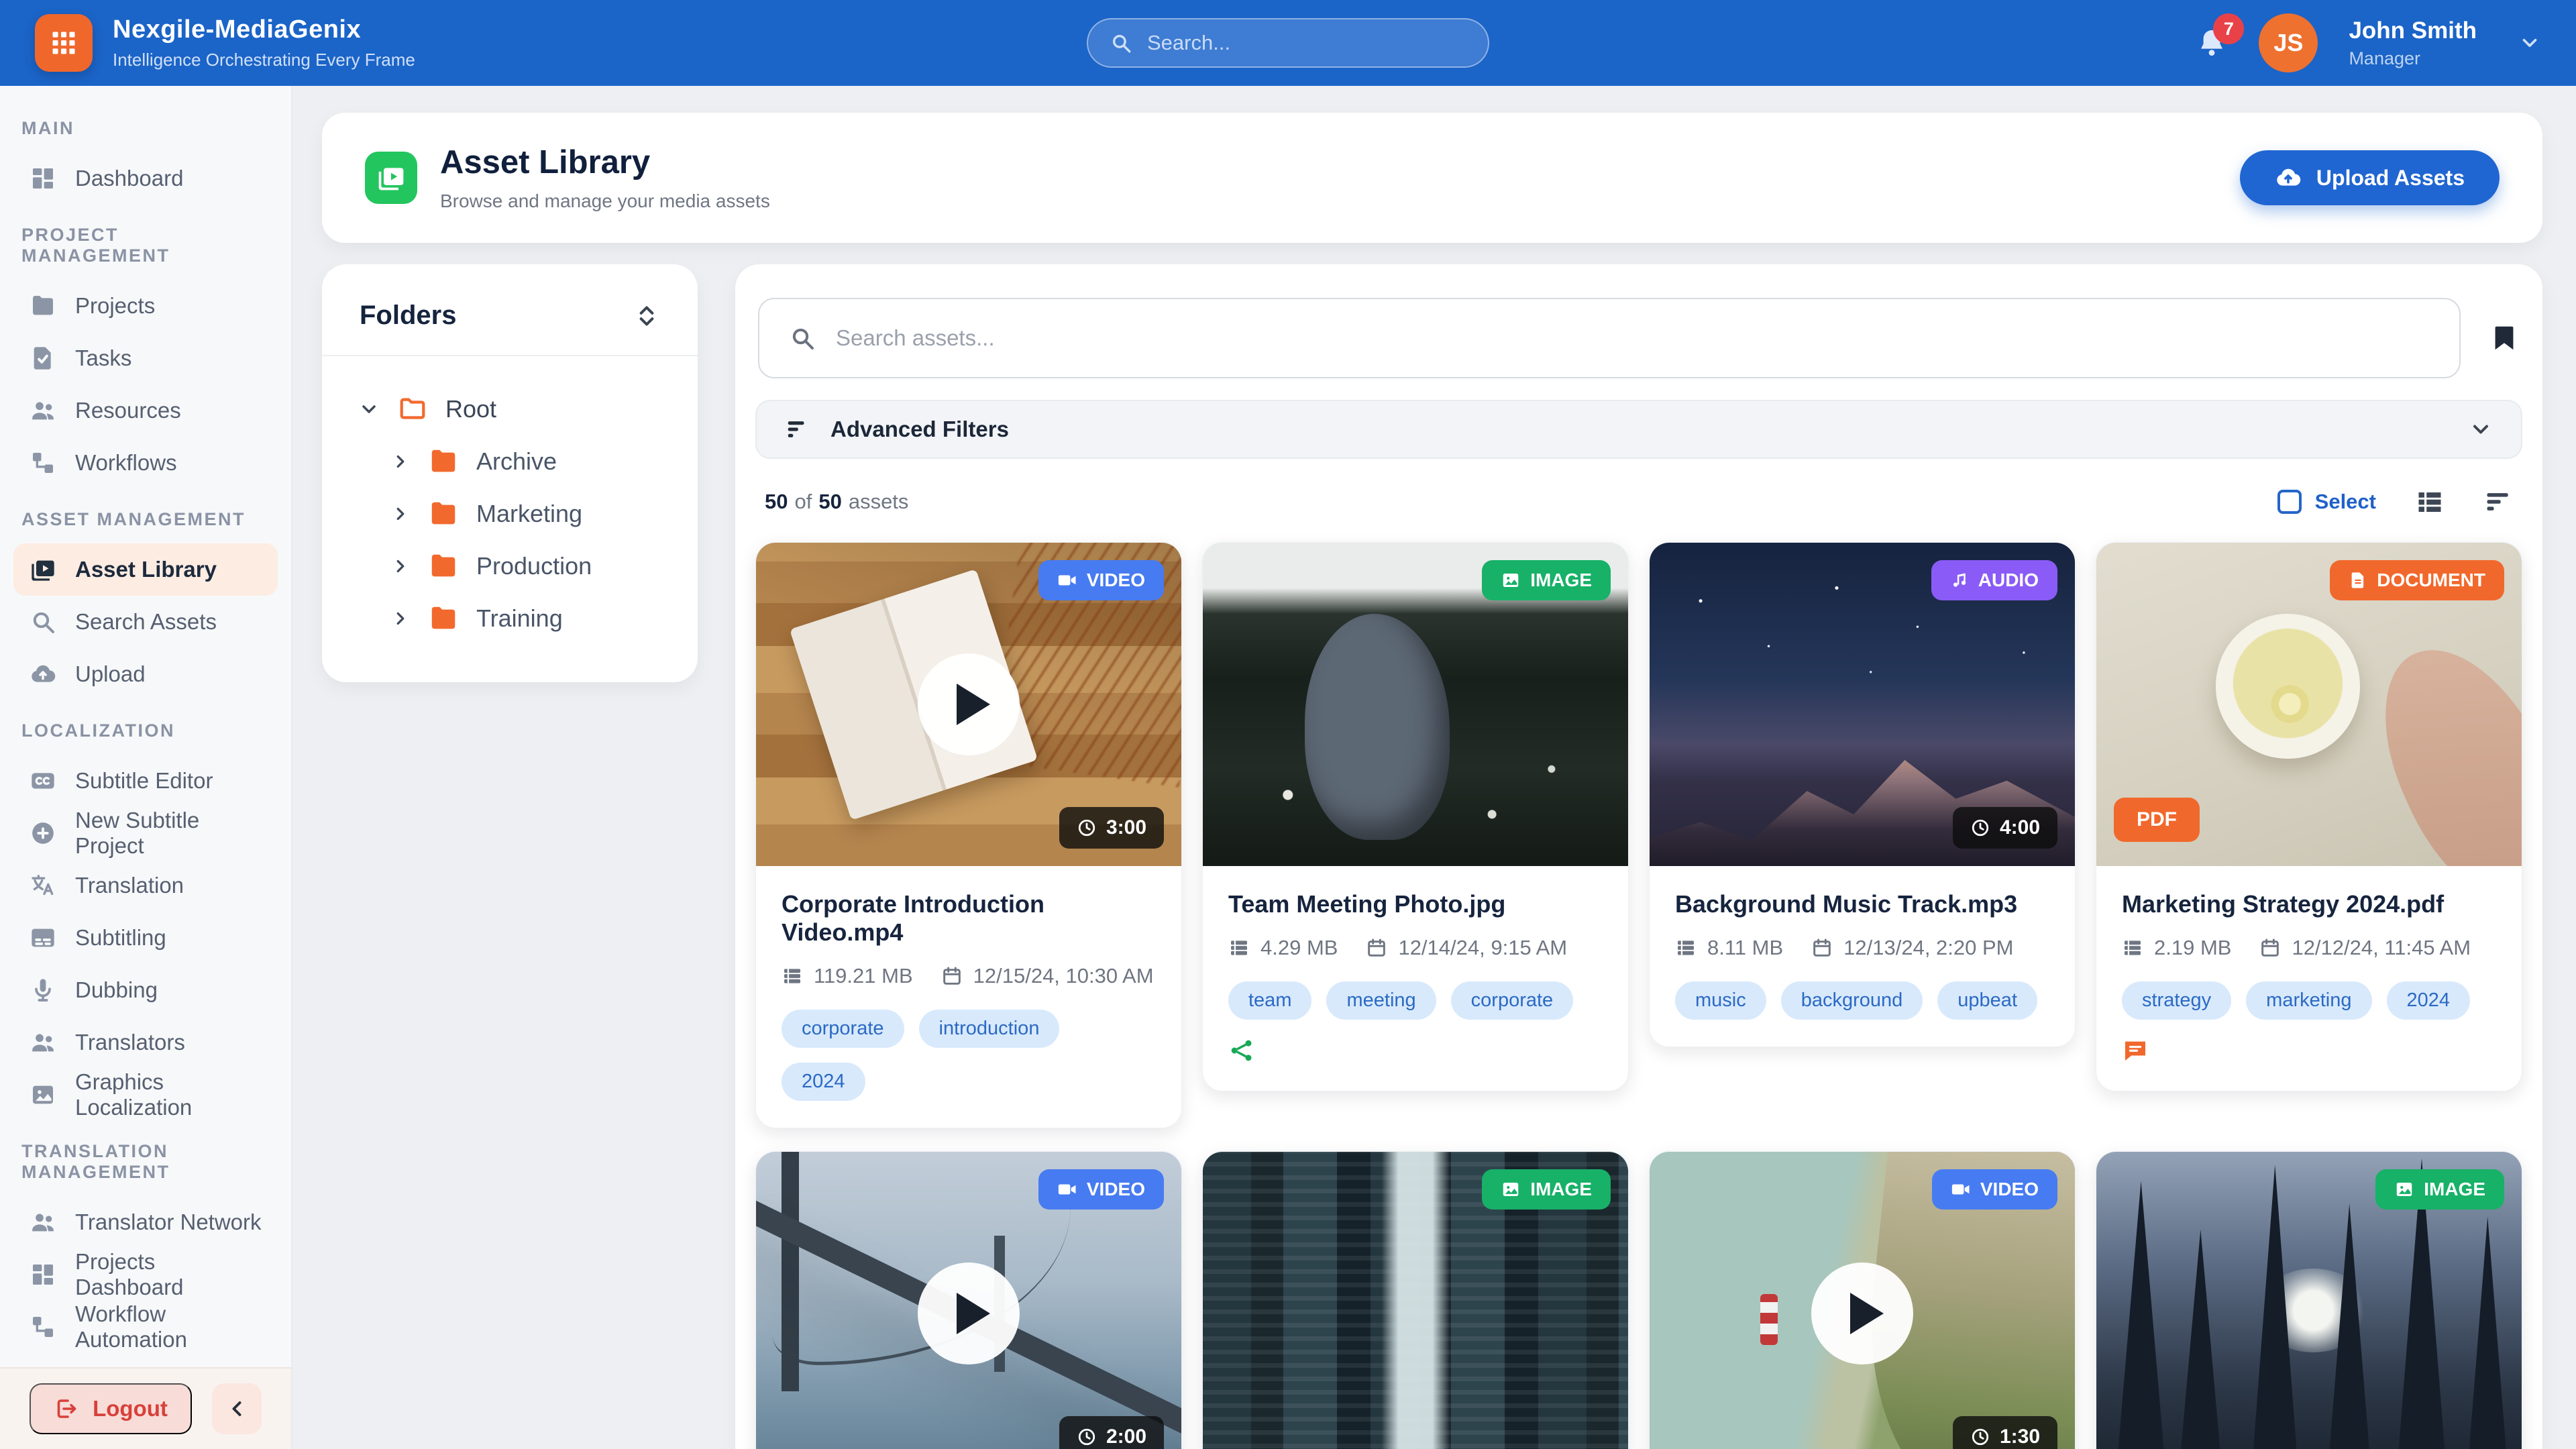 The image size is (2576, 1449). What do you see at coordinates (2289, 502) in the screenshot?
I see `select-checkbox` at bounding box center [2289, 502].